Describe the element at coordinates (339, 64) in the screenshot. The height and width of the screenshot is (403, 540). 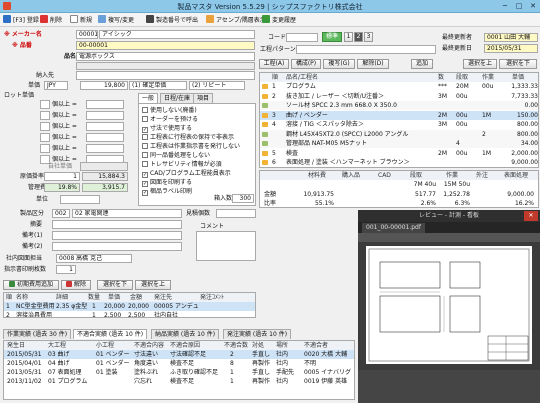
I see `copy-process-button: 複写(G)` at that location.